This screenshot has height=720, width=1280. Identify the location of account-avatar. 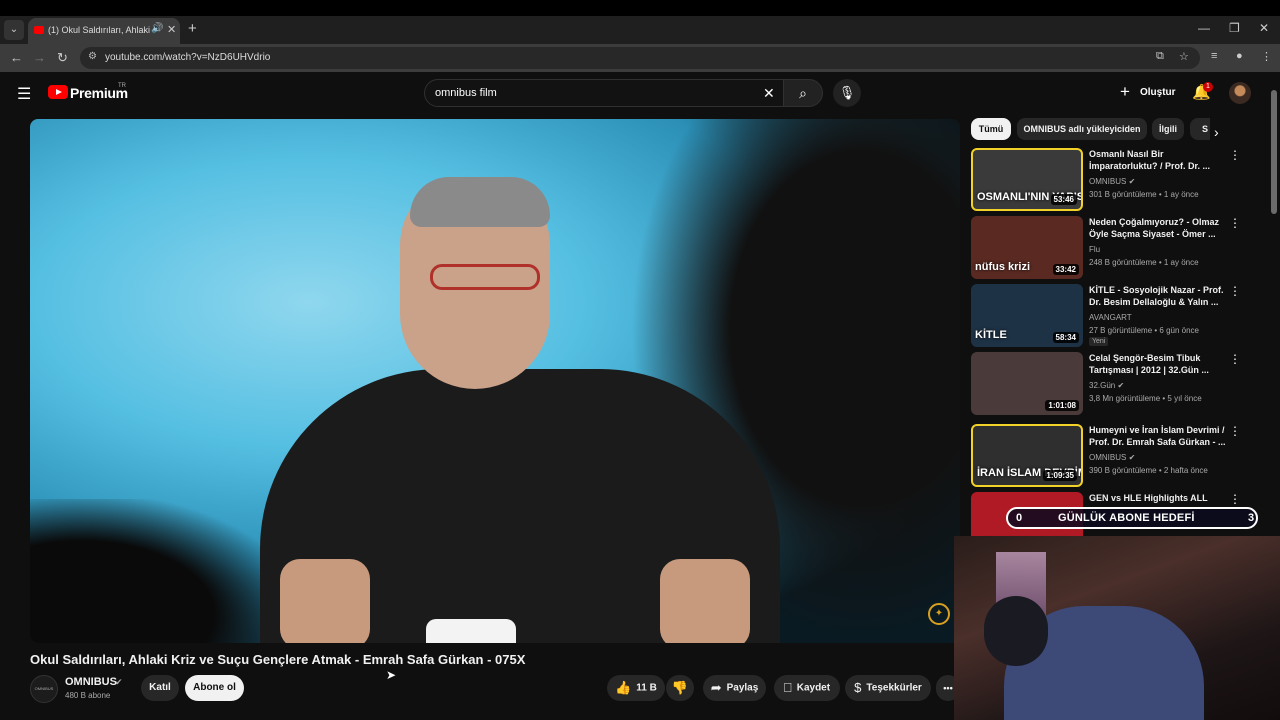
(1240, 93).